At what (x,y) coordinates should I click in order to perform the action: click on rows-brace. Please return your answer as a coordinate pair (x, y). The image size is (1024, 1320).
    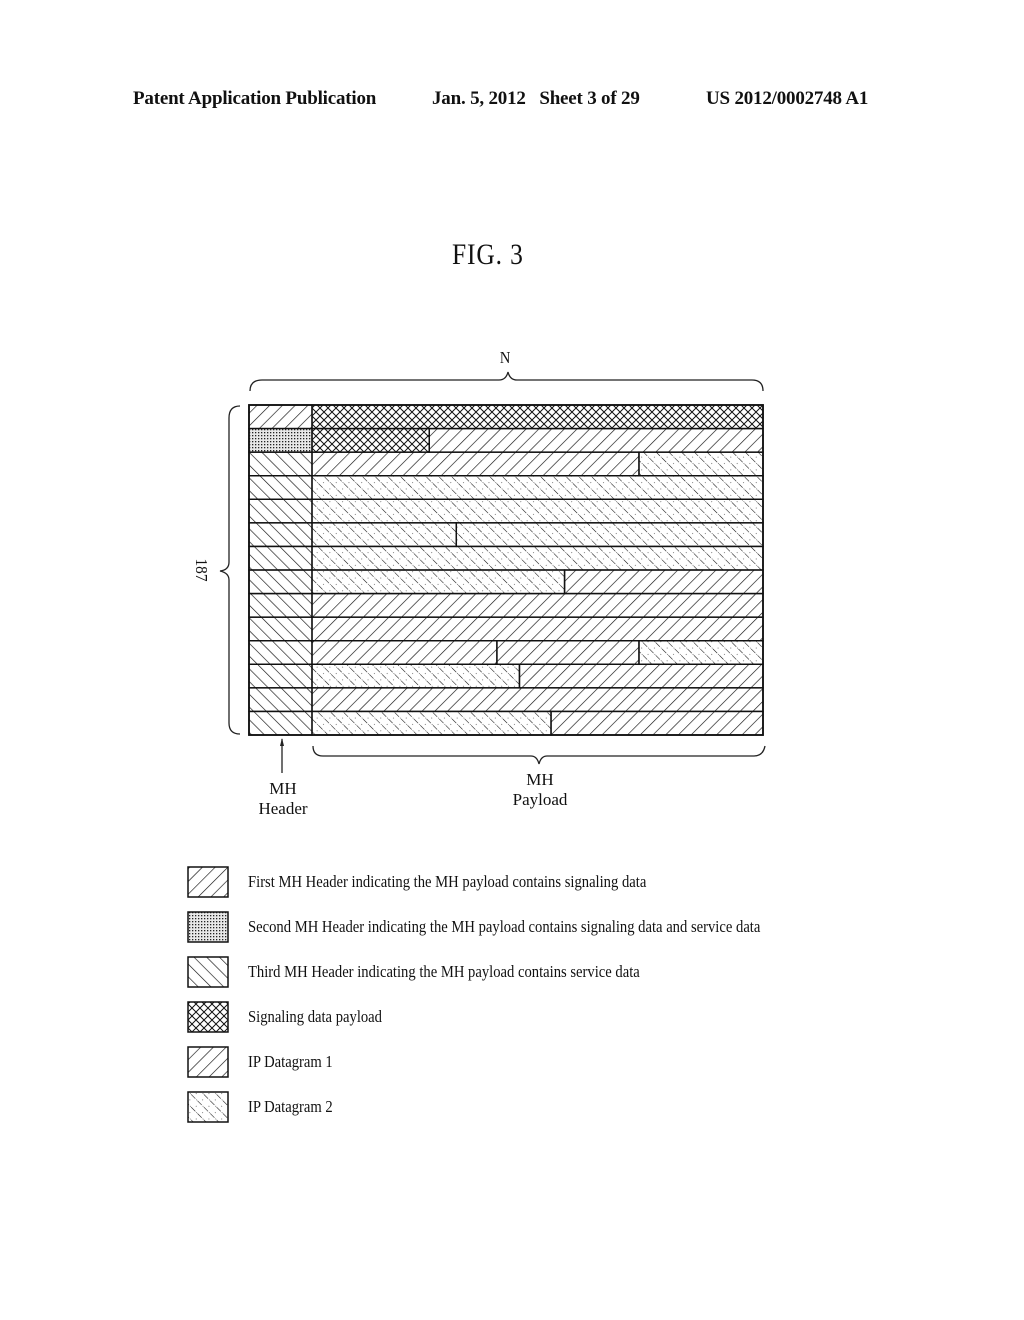
    Looking at the image, I should click on (230, 570).